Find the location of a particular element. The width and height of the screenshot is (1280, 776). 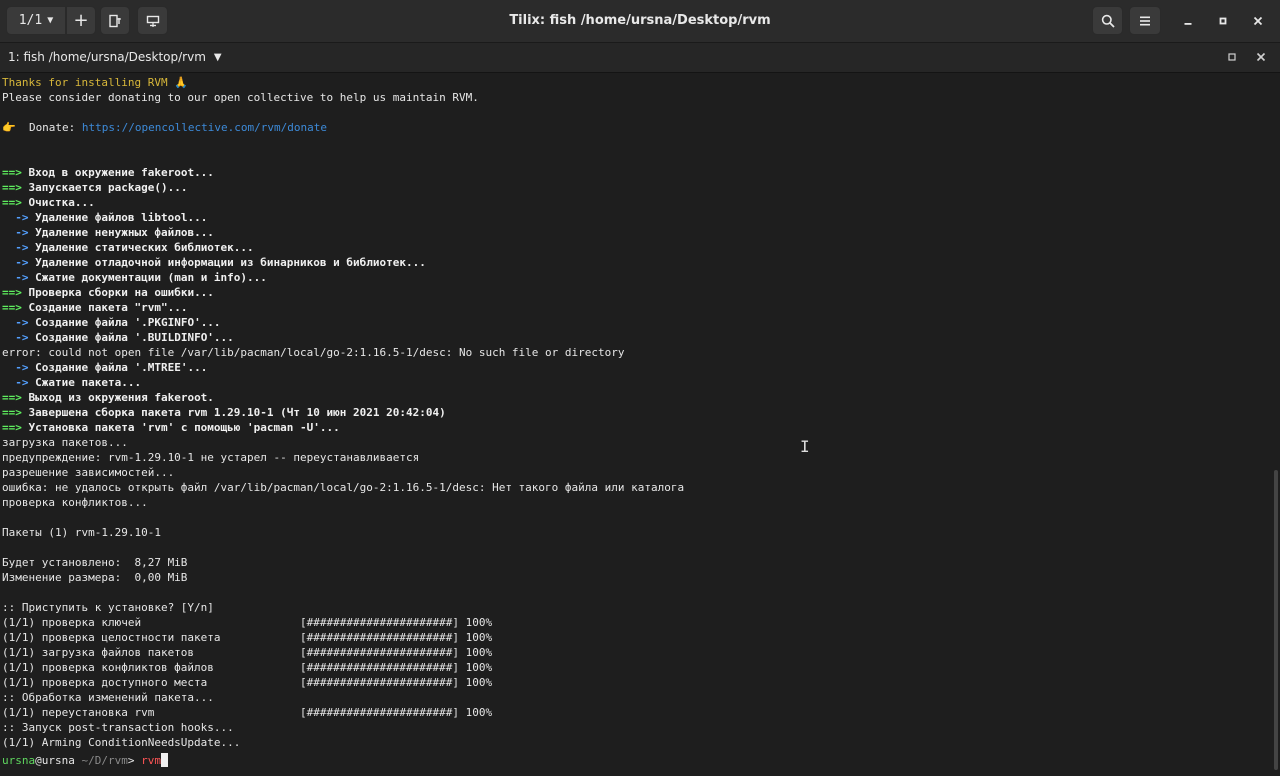

terminal-maximize-button is located at coordinates (1232, 57).